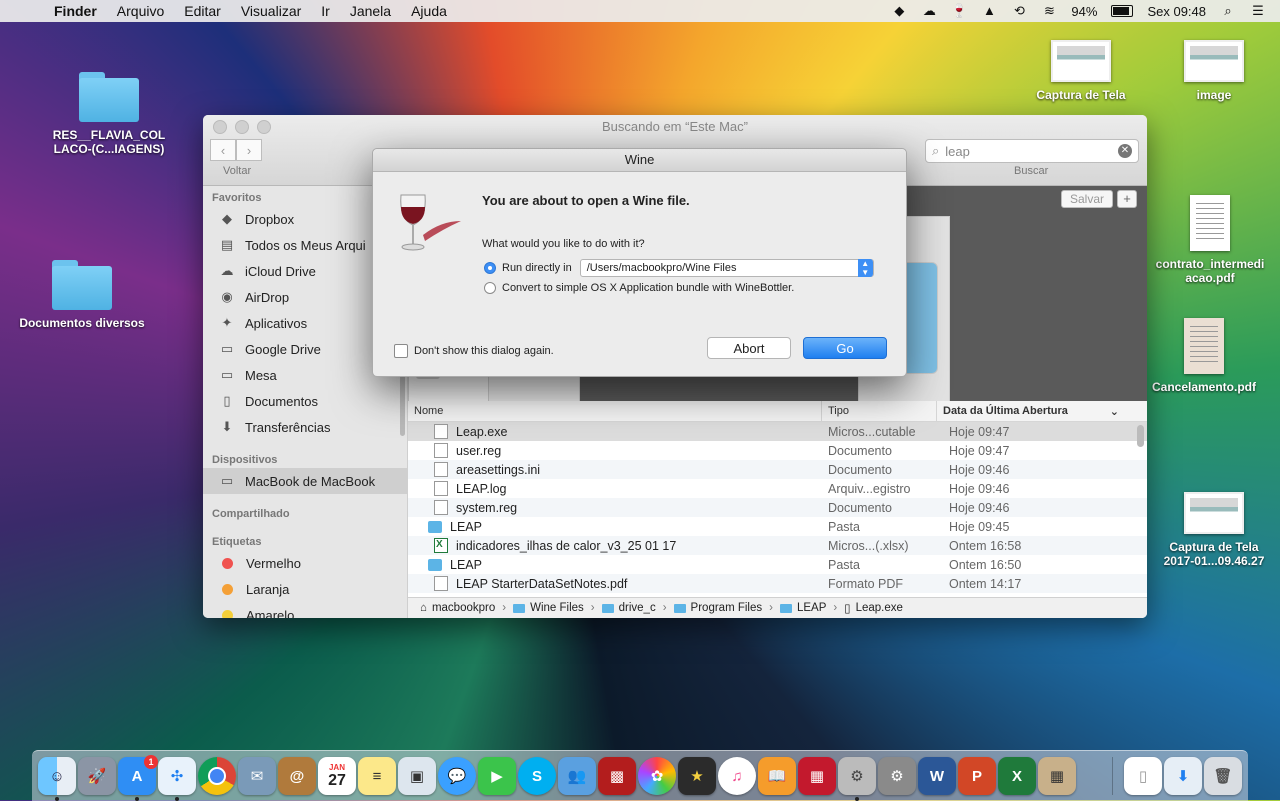 The height and width of the screenshot is (801, 1280). I want to click on table-row: areasettings.ini Documento Hoje 09:46, so click(777, 469).